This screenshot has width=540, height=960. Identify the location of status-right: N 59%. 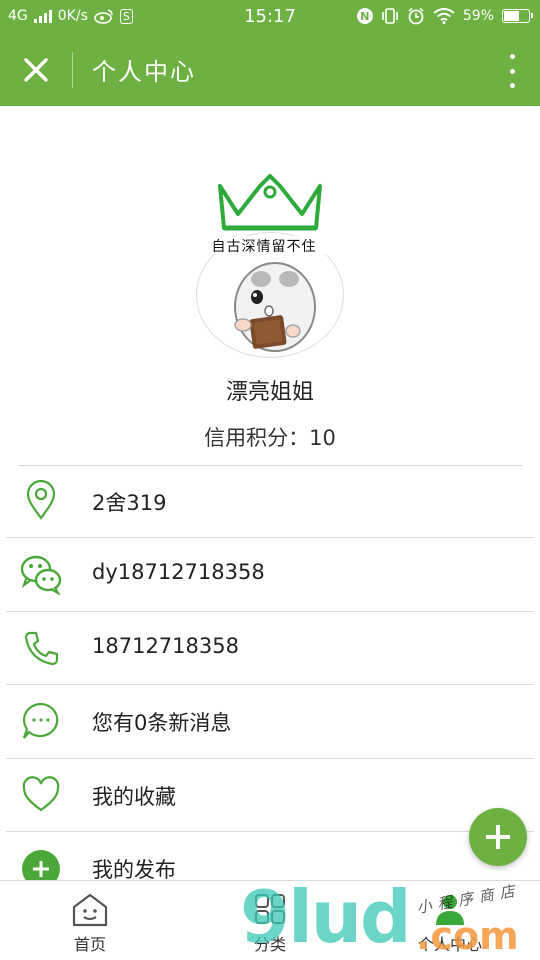
(444, 16).